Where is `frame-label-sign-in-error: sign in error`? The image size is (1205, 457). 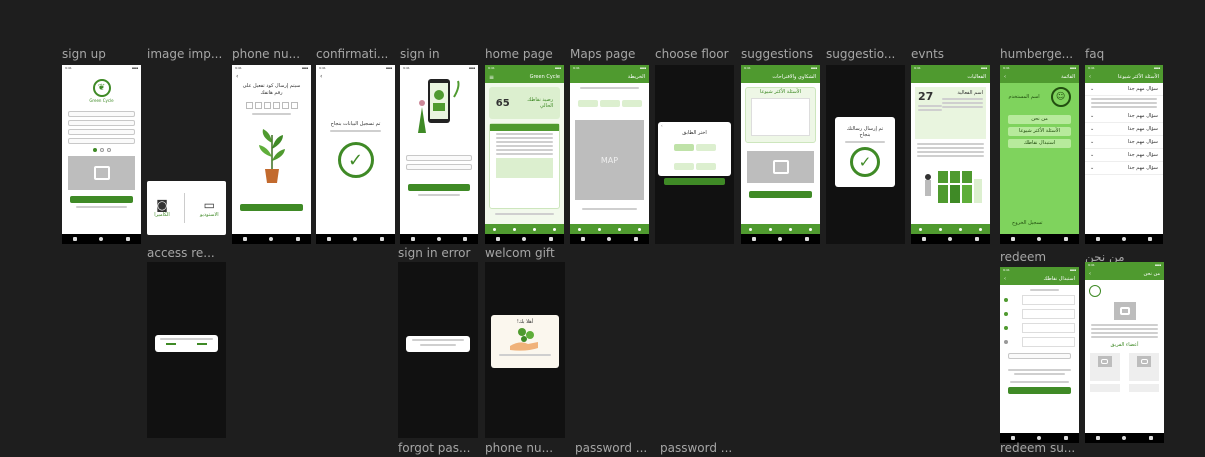 frame-label-sign-in-error: sign in error is located at coordinates (434, 253).